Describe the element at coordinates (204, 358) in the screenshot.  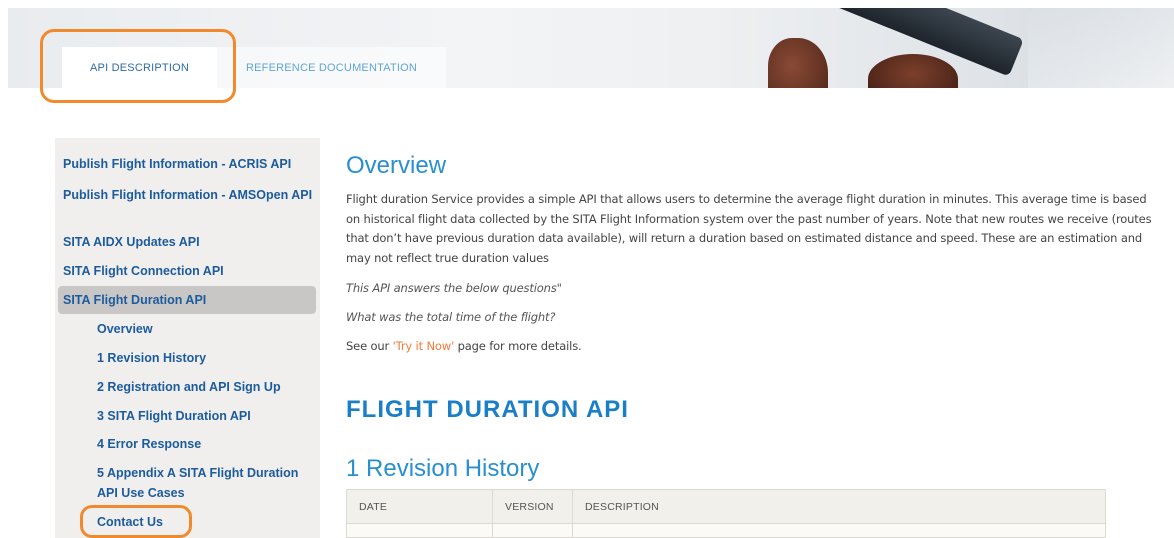
I see `sidebar-subitem-revision-history: 1 Revision History` at that location.